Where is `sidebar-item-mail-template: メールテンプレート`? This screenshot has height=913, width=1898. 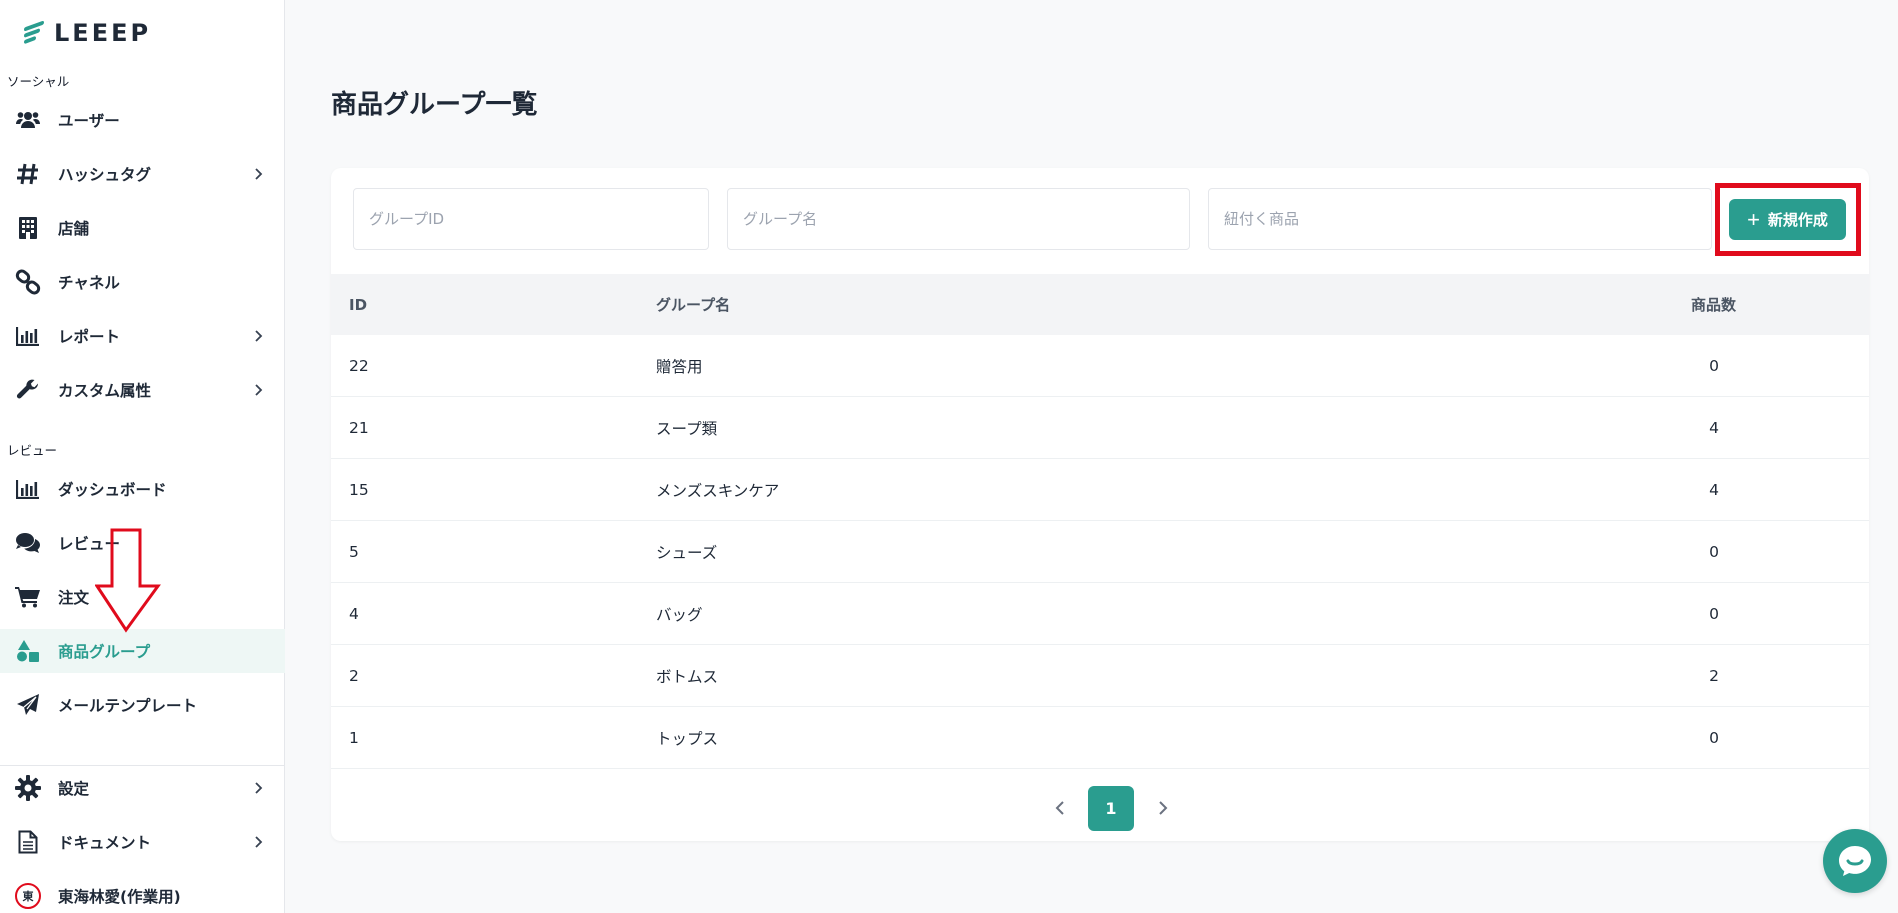 sidebar-item-mail-template: メールテンプレート is located at coordinates (142, 705).